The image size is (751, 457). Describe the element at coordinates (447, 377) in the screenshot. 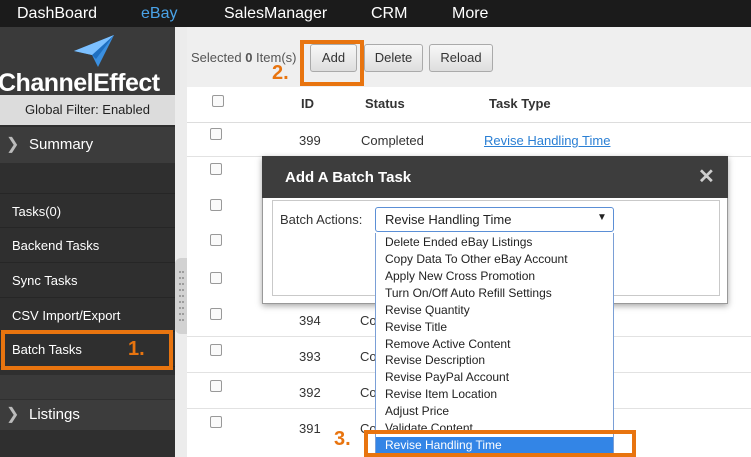

I see `option-revise-paypal: Revise PayPal Account` at that location.